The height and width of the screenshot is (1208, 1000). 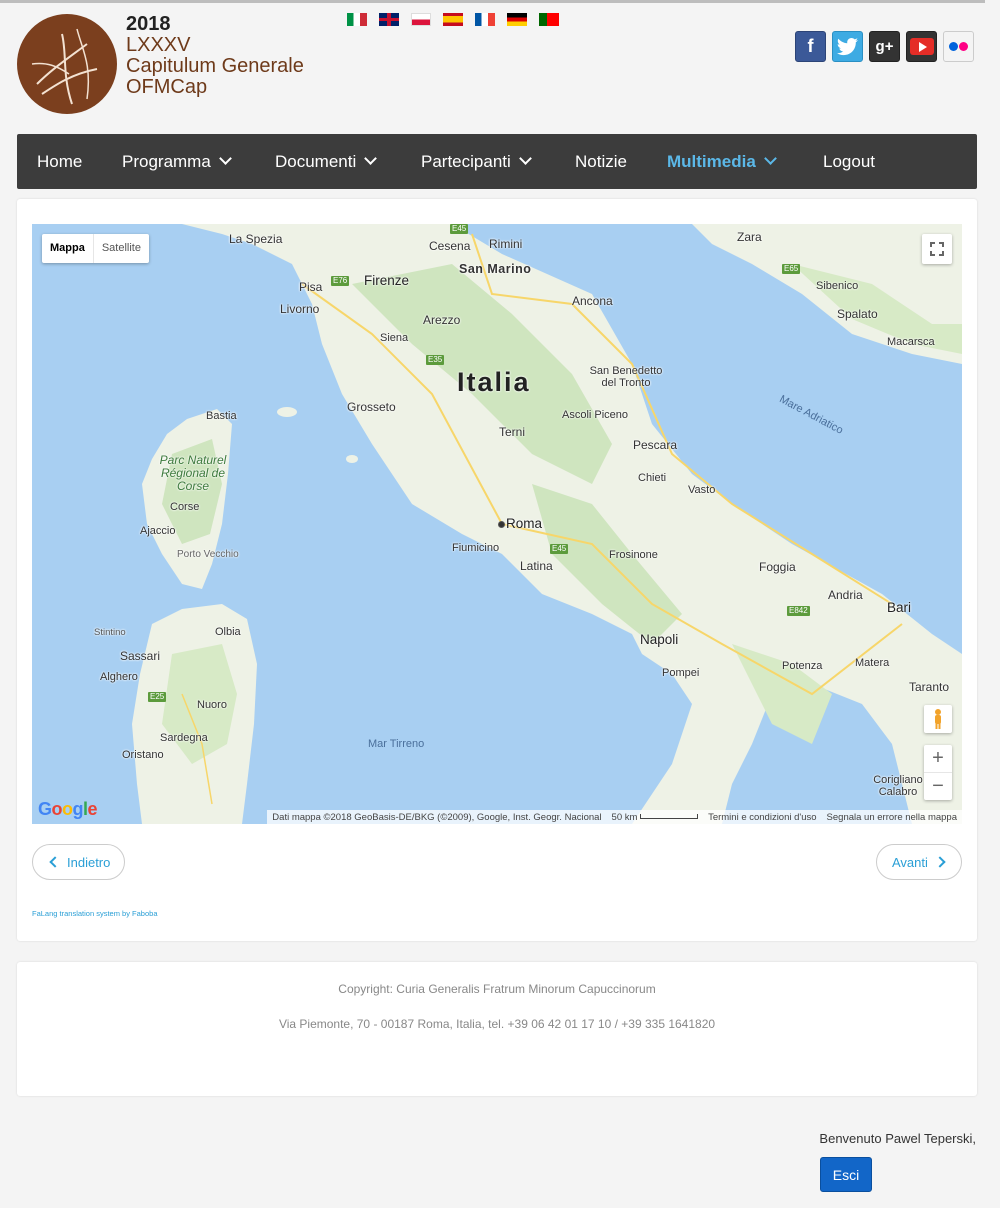 What do you see at coordinates (802, 666) in the screenshot?
I see `map-label-potenza: Potenza` at bounding box center [802, 666].